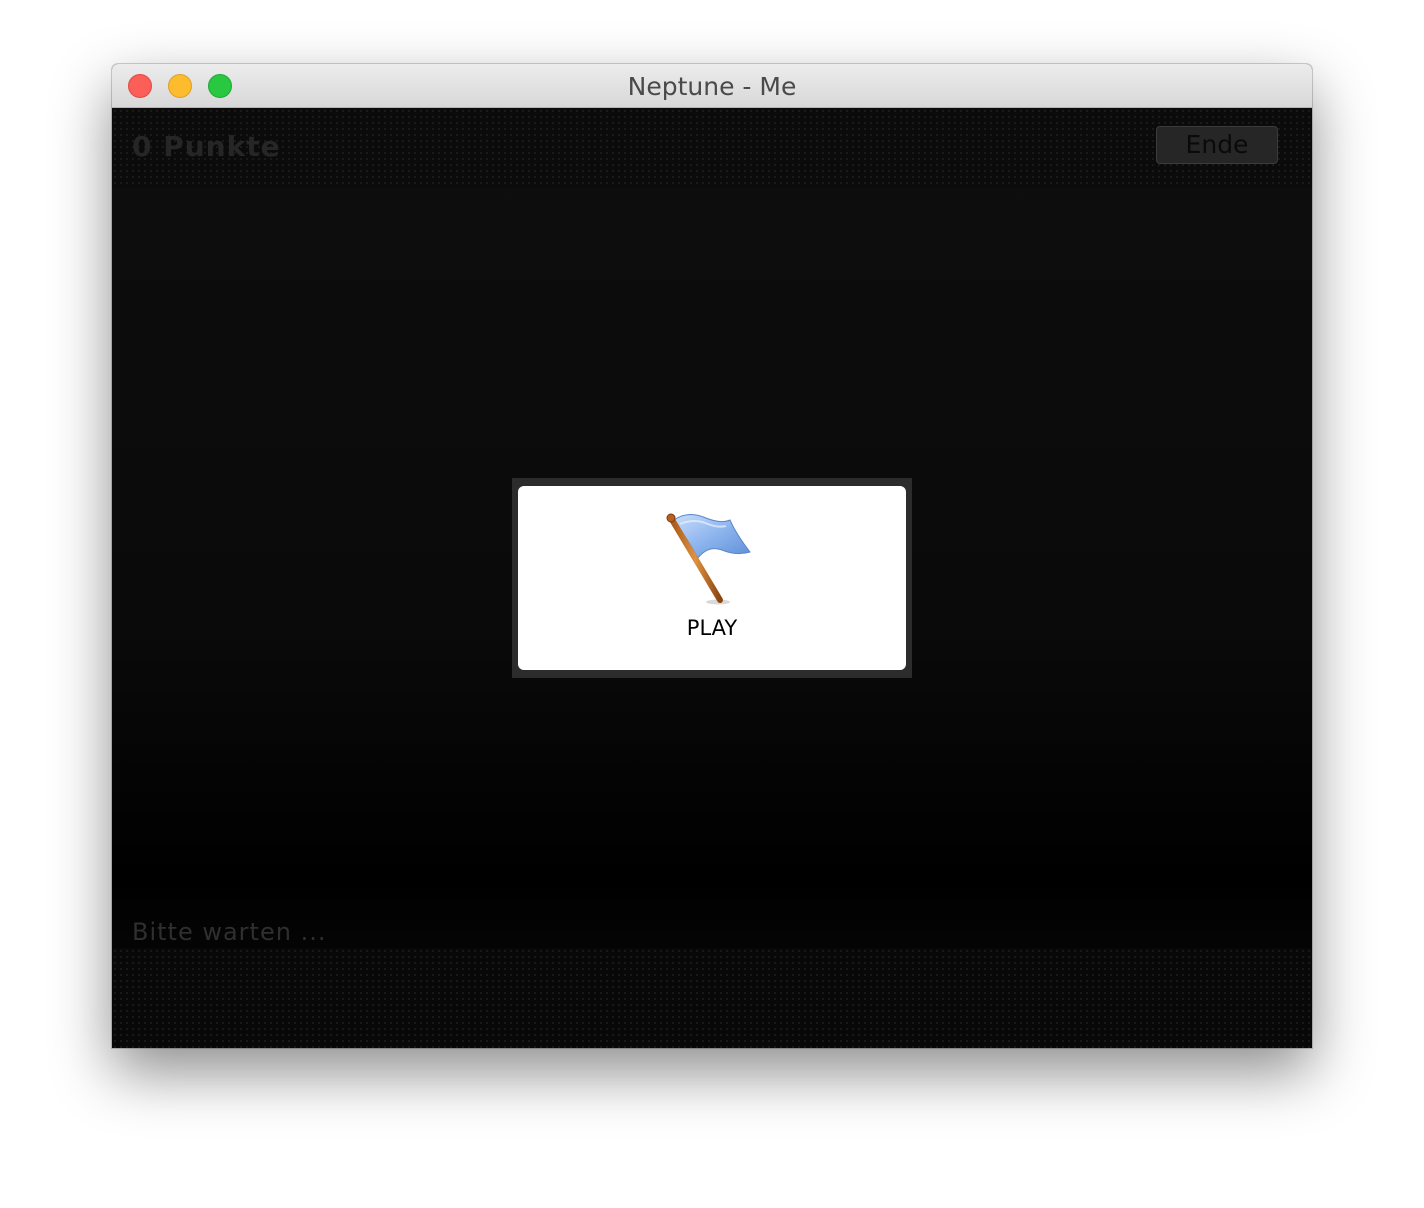 The width and height of the screenshot is (1424, 1208). I want to click on bottom-bar, so click(712, 998).